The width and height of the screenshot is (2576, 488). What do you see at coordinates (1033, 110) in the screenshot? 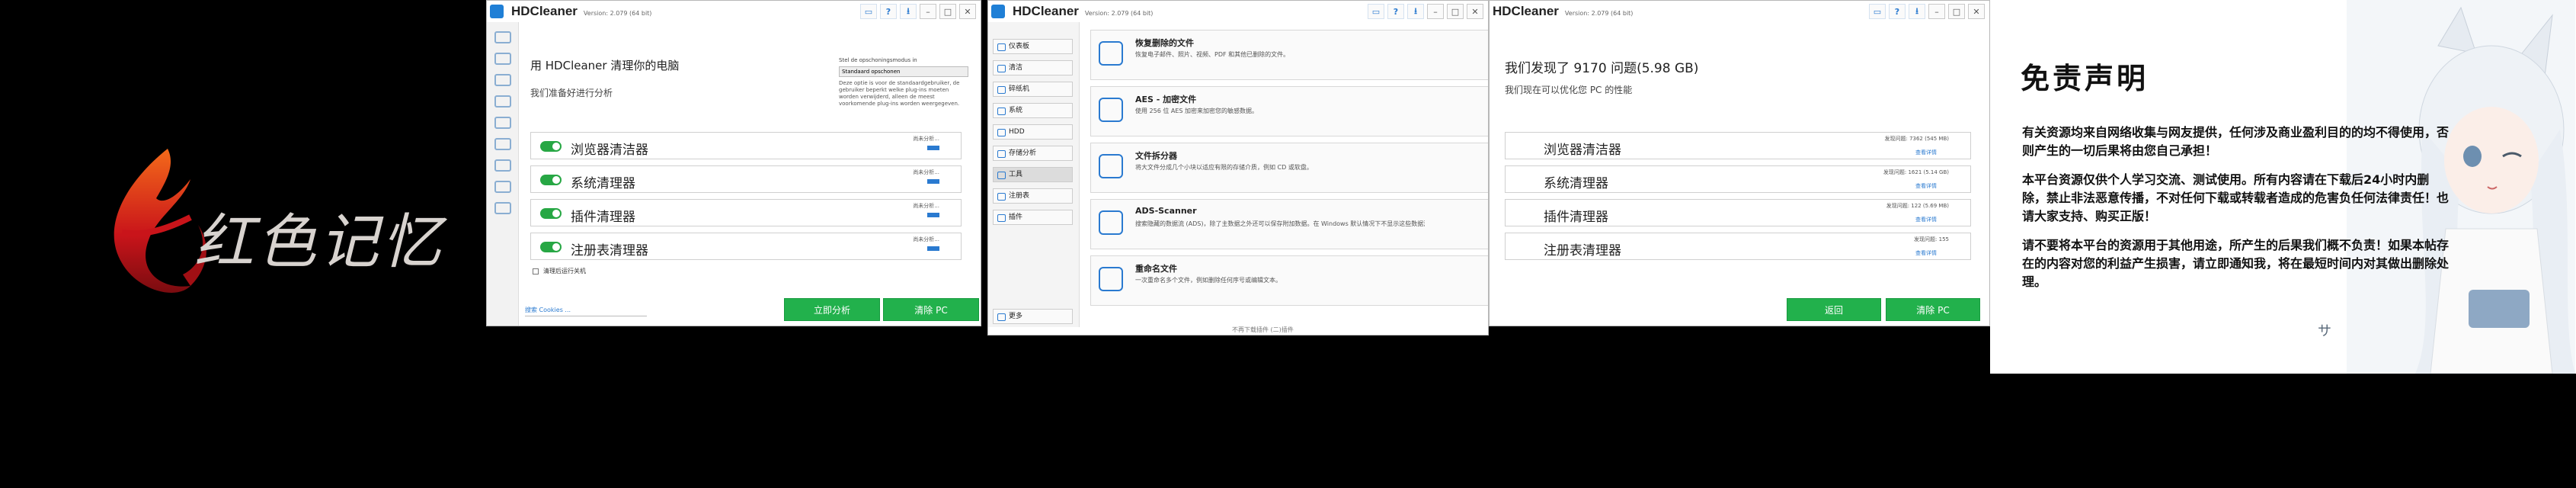
I see `nav-item-system: 系统` at bounding box center [1033, 110].